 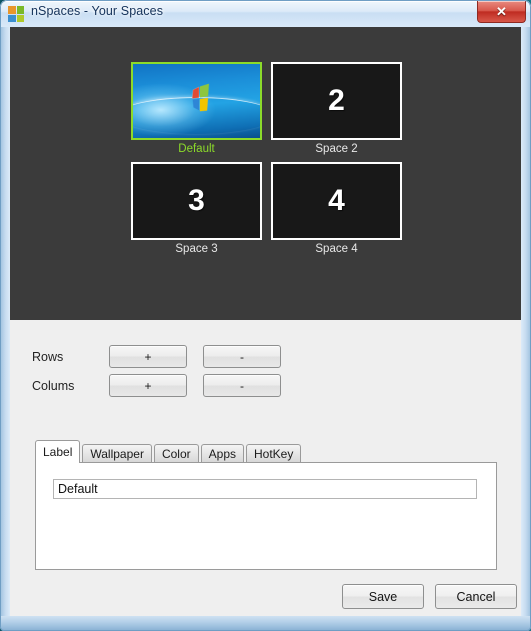 What do you see at coordinates (274, 453) in the screenshot?
I see `tab-hotkey: HotKey` at bounding box center [274, 453].